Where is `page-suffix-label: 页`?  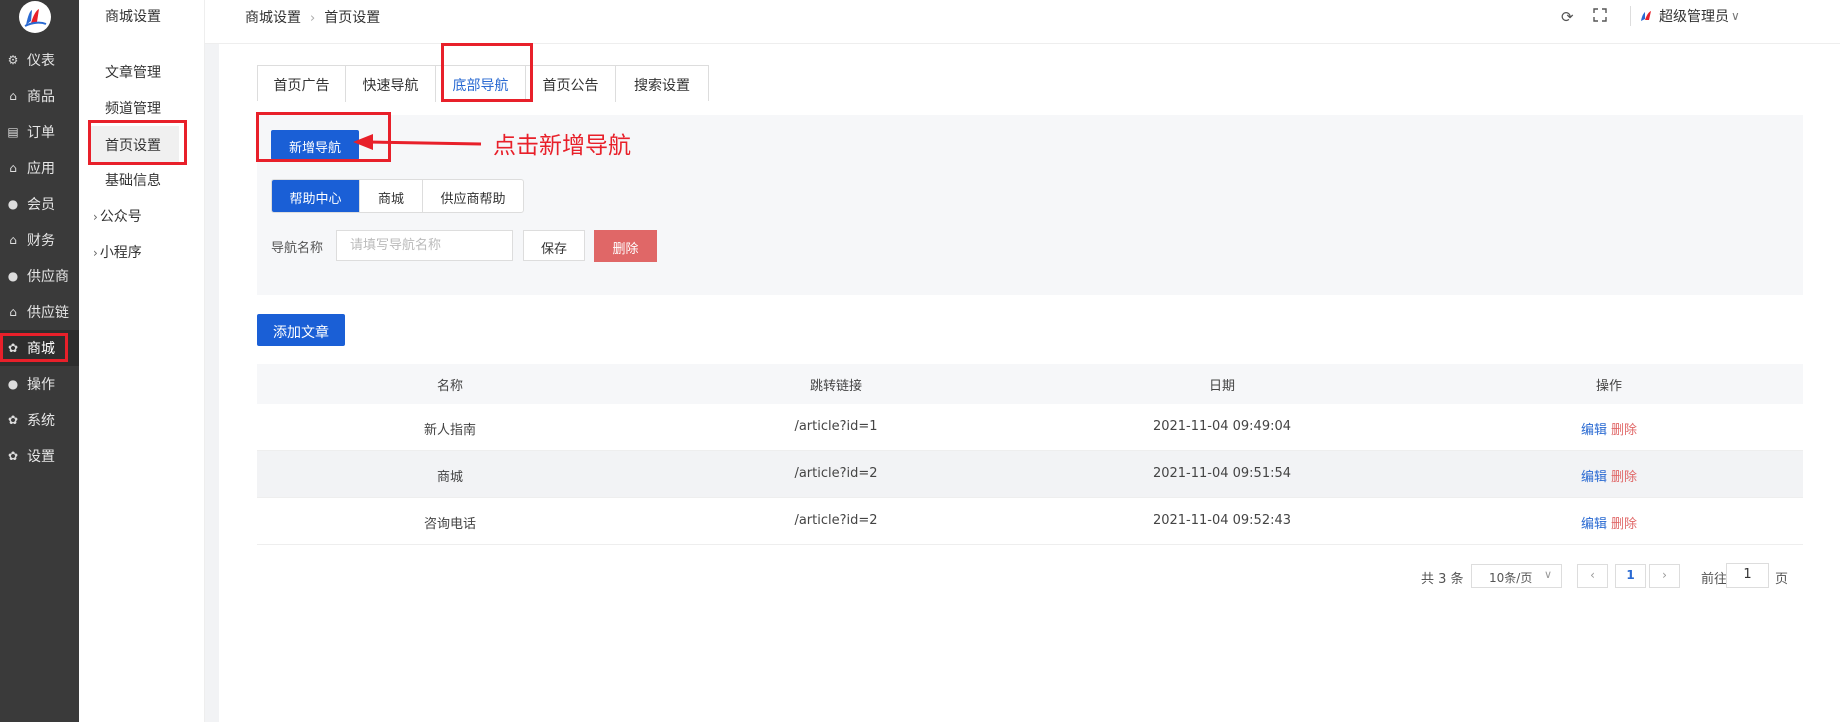
page-suffix-label: 页 is located at coordinates (1782, 579).